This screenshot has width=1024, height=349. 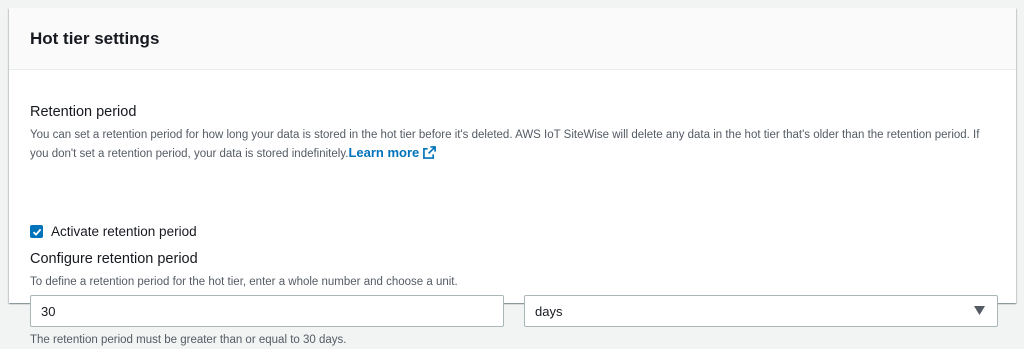 What do you see at coordinates (95, 38) in the screenshot?
I see `panel-title: Hot tier settings` at bounding box center [95, 38].